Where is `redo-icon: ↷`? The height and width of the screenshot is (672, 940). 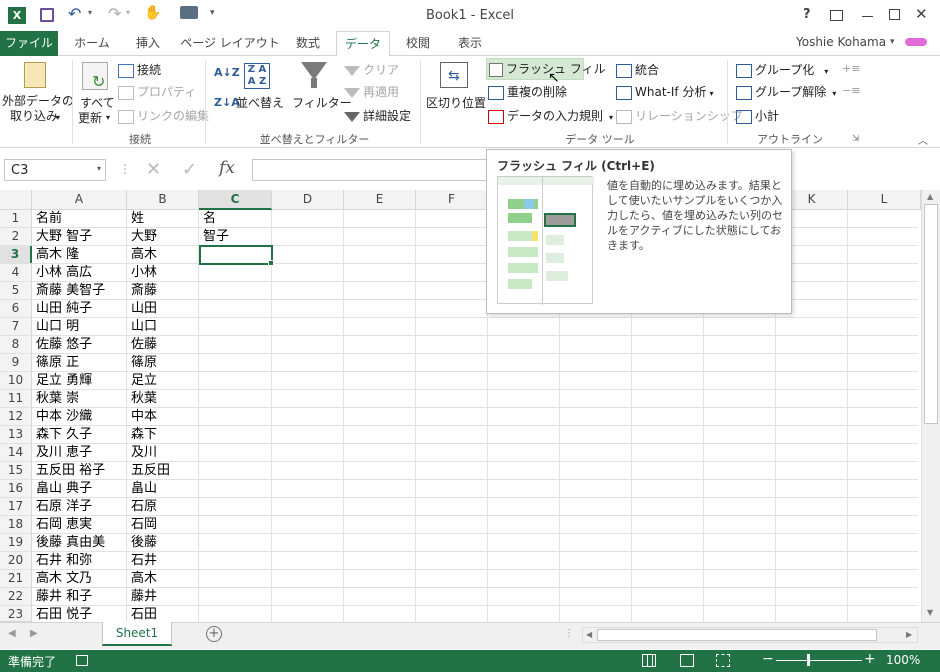 redo-icon: ↷ is located at coordinates (114, 13).